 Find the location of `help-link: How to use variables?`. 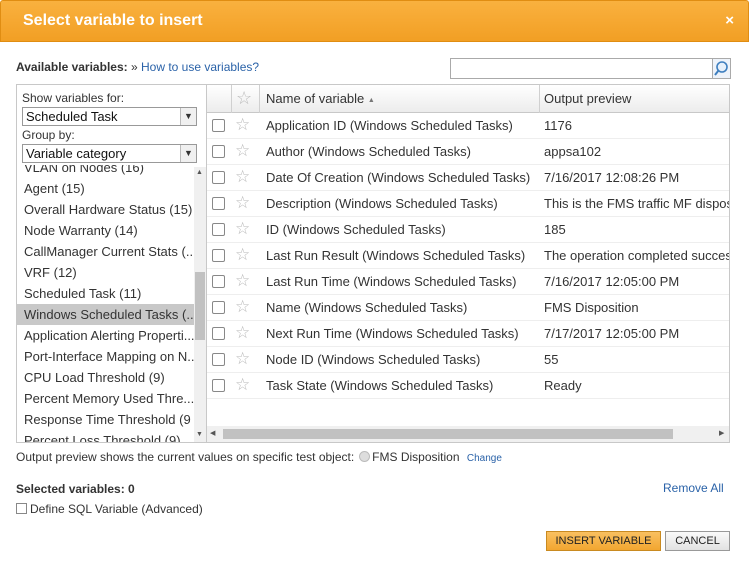

help-link: How to use variables? is located at coordinates (200, 67).